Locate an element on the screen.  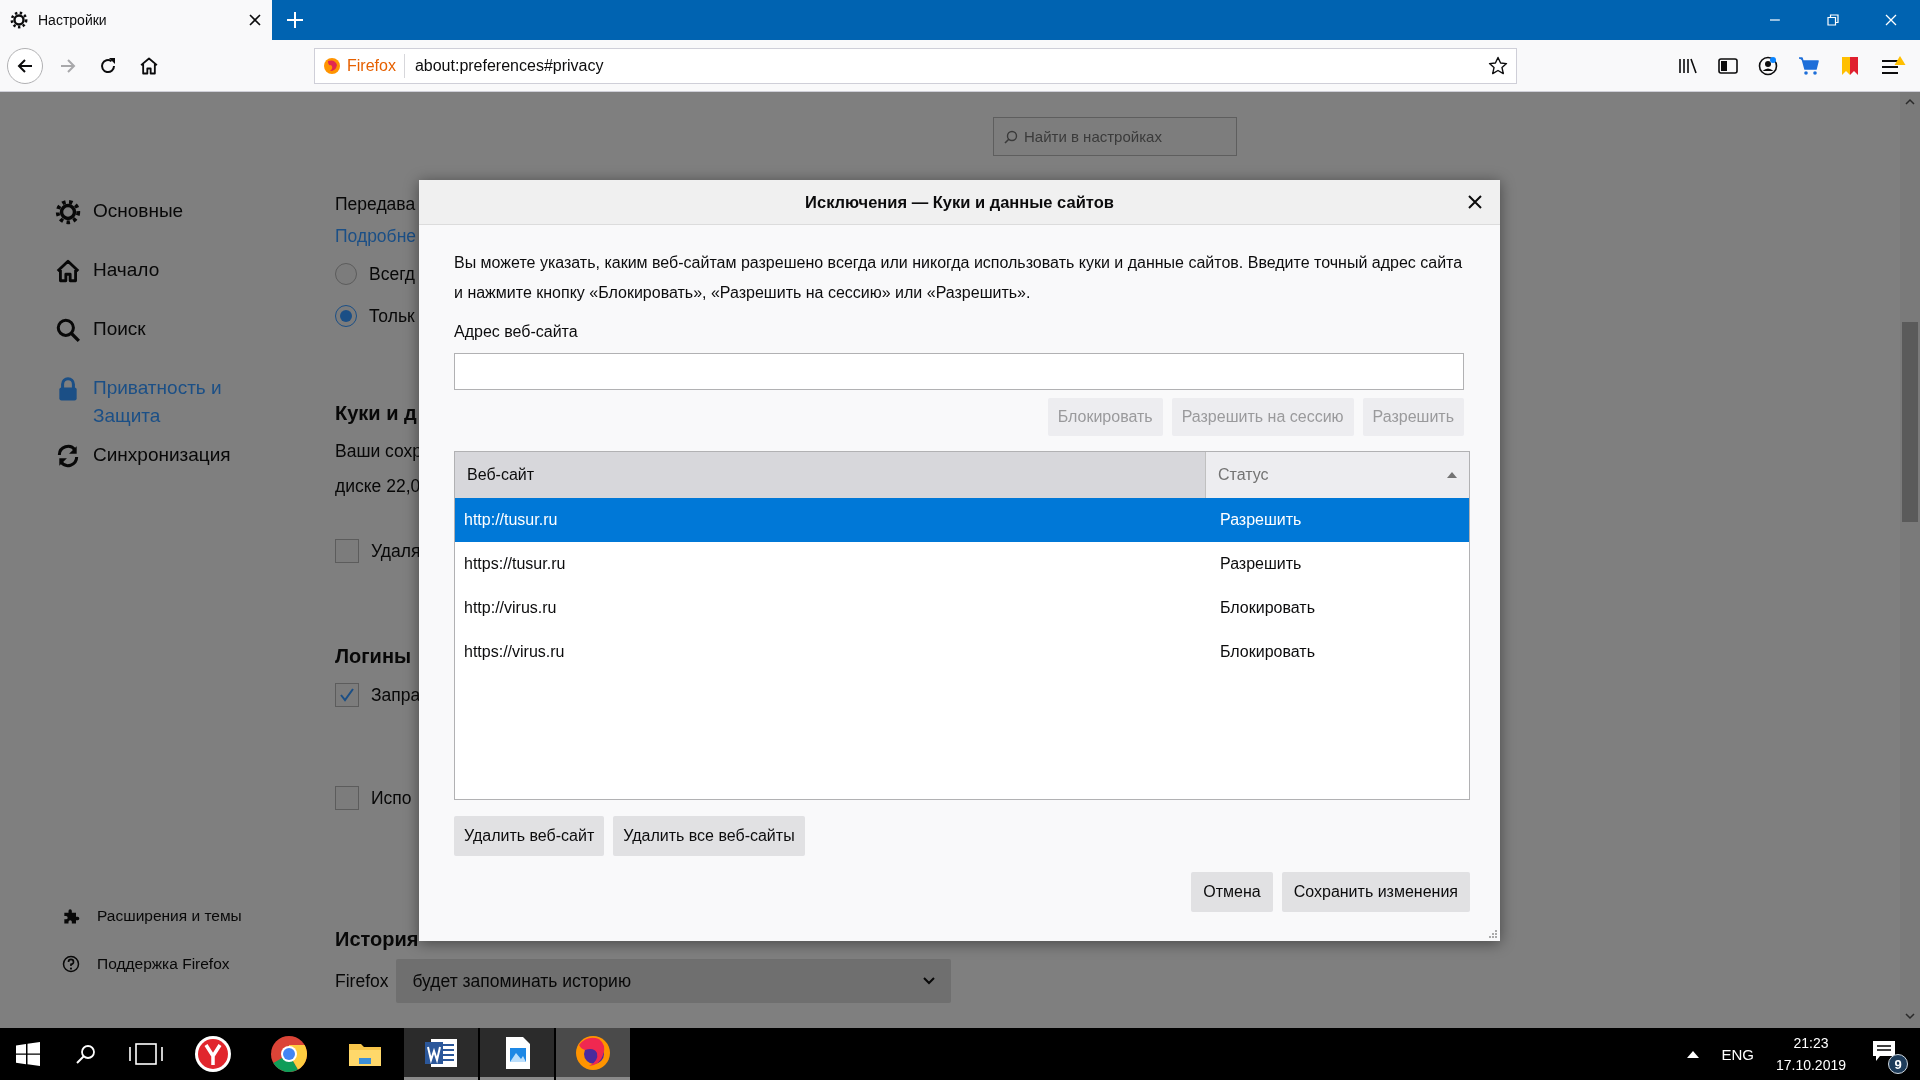
checkmark-icon is located at coordinates (347, 695).